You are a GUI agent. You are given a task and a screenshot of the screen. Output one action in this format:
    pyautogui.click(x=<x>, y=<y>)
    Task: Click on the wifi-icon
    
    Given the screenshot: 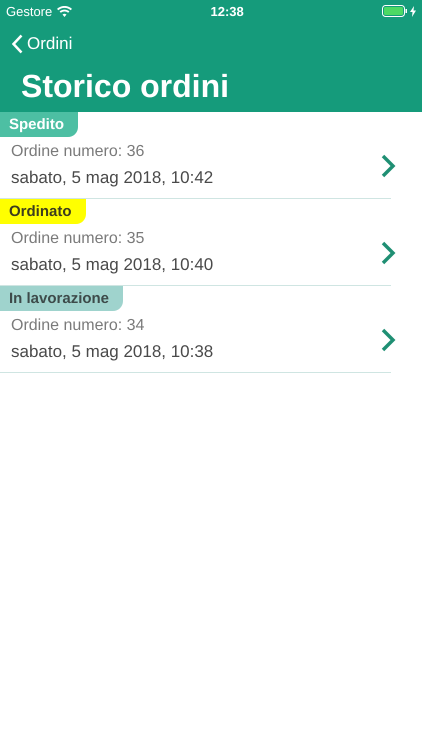 What is the action you would take?
    pyautogui.click(x=64, y=11)
    